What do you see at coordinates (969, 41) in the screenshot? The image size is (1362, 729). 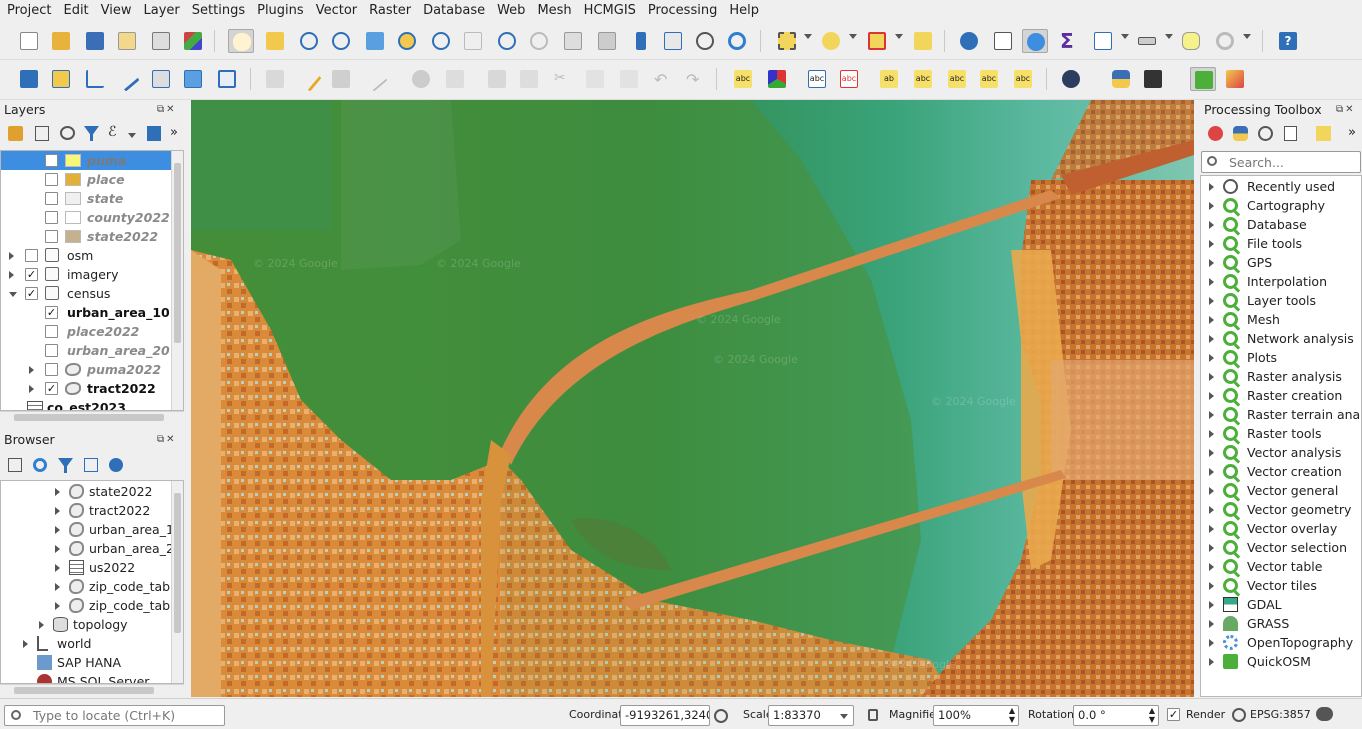 I see `identify-features-icon` at bounding box center [969, 41].